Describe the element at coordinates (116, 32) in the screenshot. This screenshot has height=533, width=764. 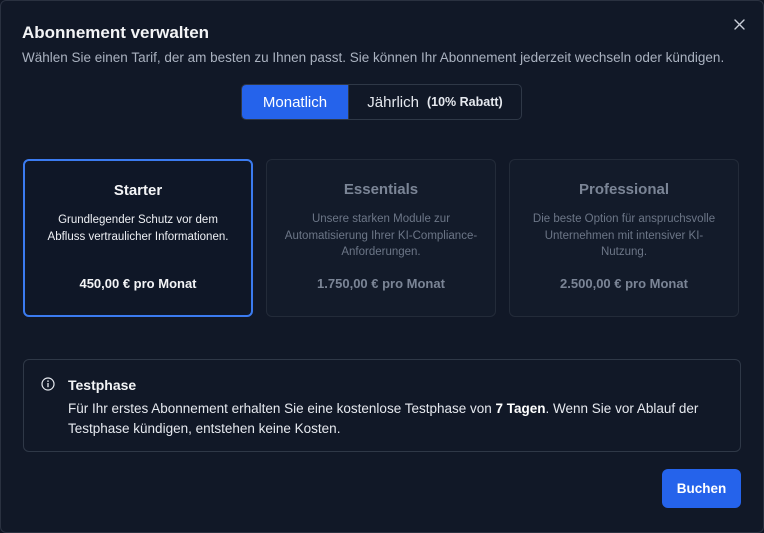
I see `dialog-title: Abonnement verwalten` at that location.